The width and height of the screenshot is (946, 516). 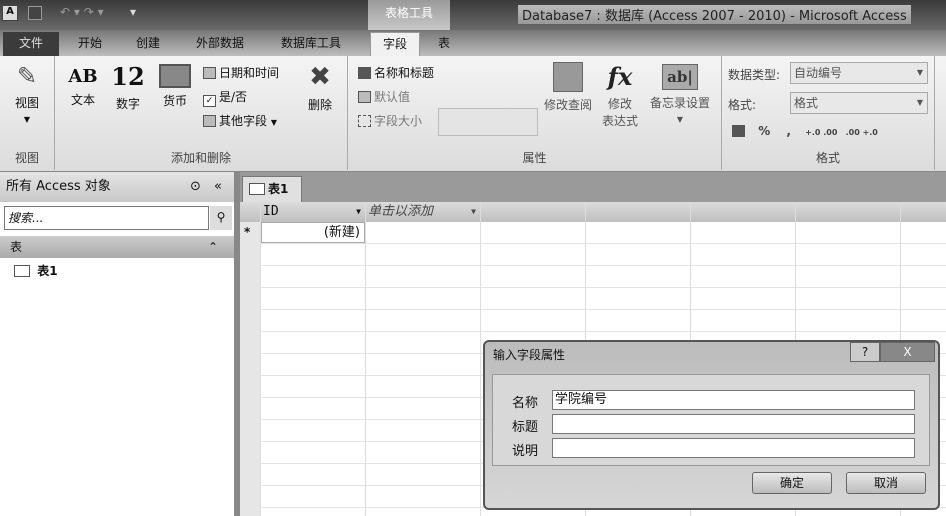 I want to click on yesno-button: ✓ 是/否, so click(x=225, y=97).